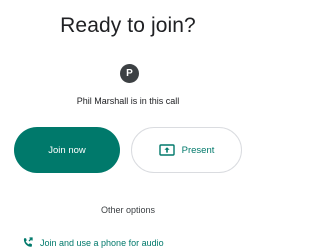  Describe the element at coordinates (128, 101) in the screenshot. I see `participant-status: Phil Marshall is in this call` at that location.